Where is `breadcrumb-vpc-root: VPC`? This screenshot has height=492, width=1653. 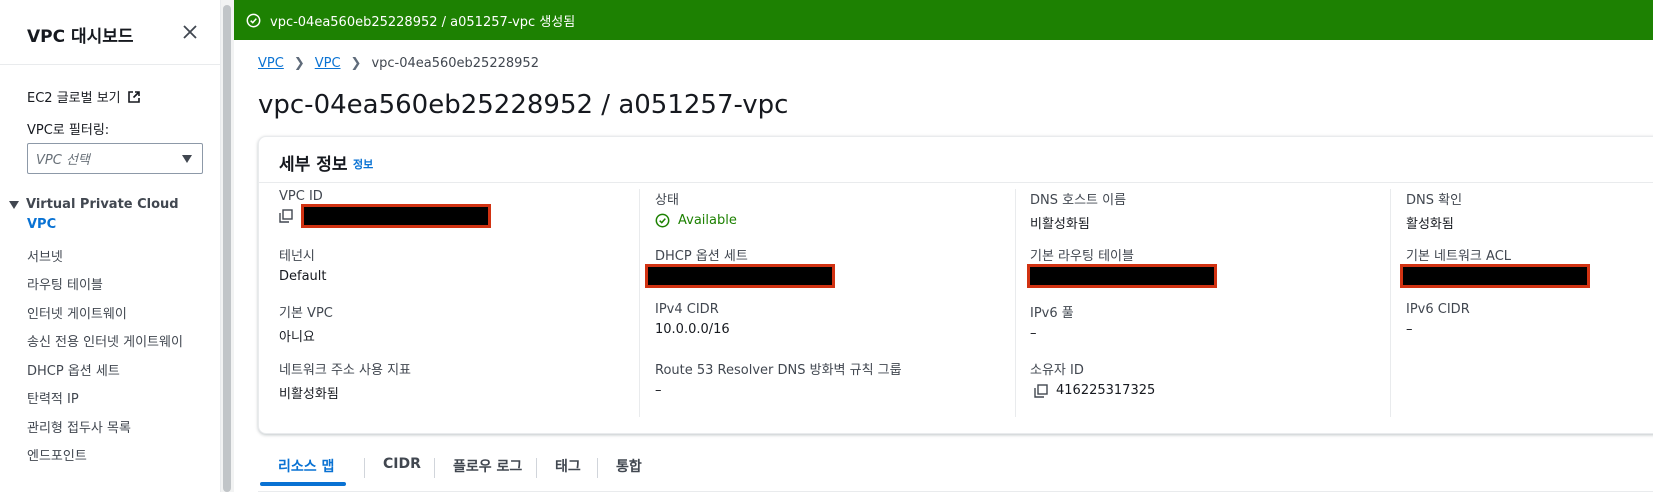 breadcrumb-vpc-root: VPC is located at coordinates (271, 63).